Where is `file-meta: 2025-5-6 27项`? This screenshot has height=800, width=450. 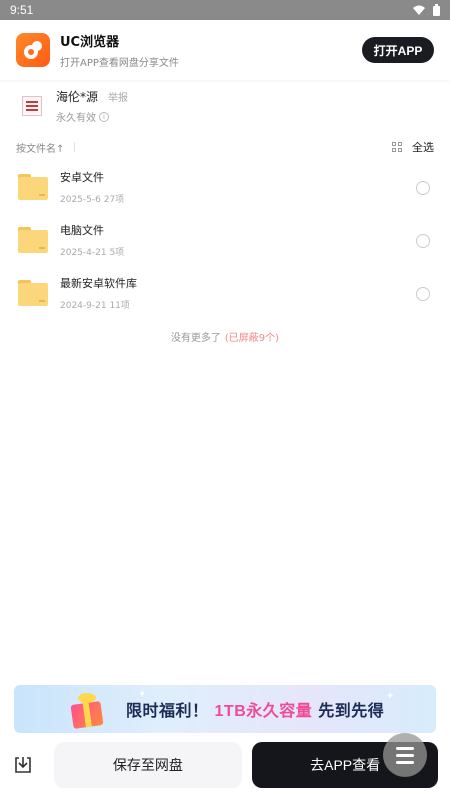
file-meta: 2025-5-6 27项 is located at coordinates (92, 198).